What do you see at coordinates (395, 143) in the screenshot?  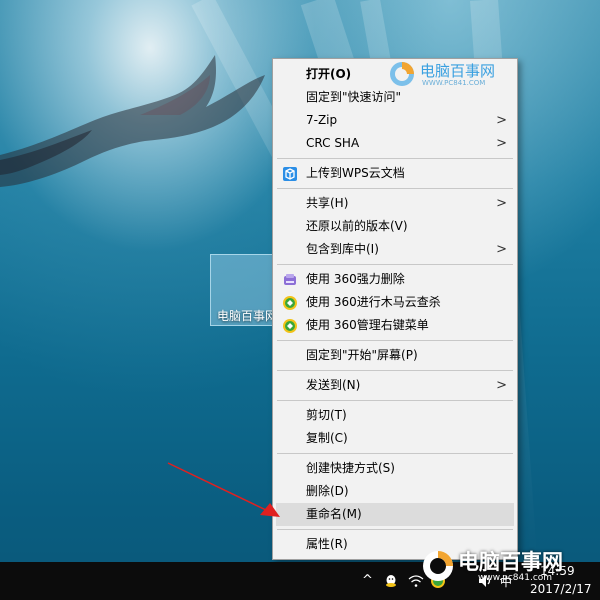 I see `menu-item-crc-sha: CRC SHA >` at bounding box center [395, 143].